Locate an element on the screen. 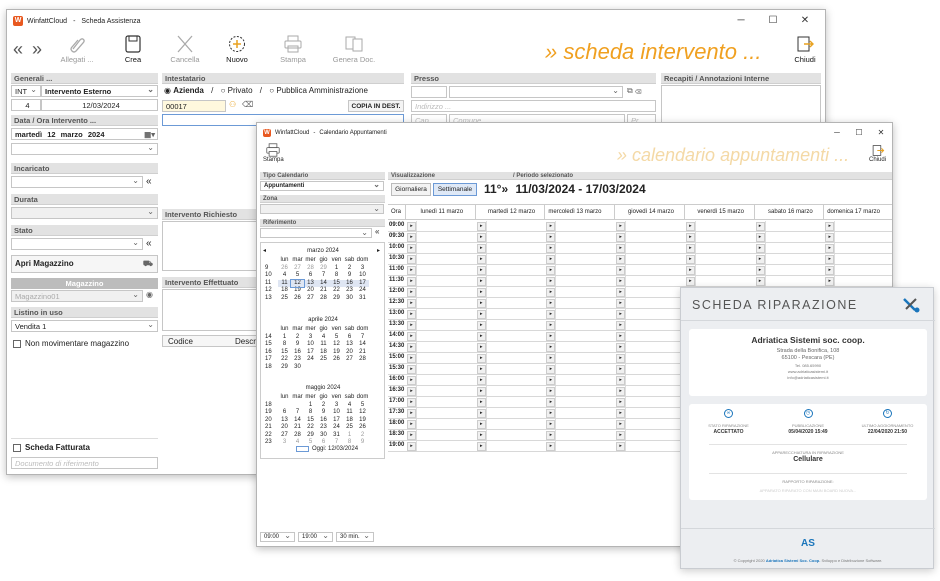 The height and width of the screenshot is (581, 940). crea-button: Crea is located at coordinates (133, 49).